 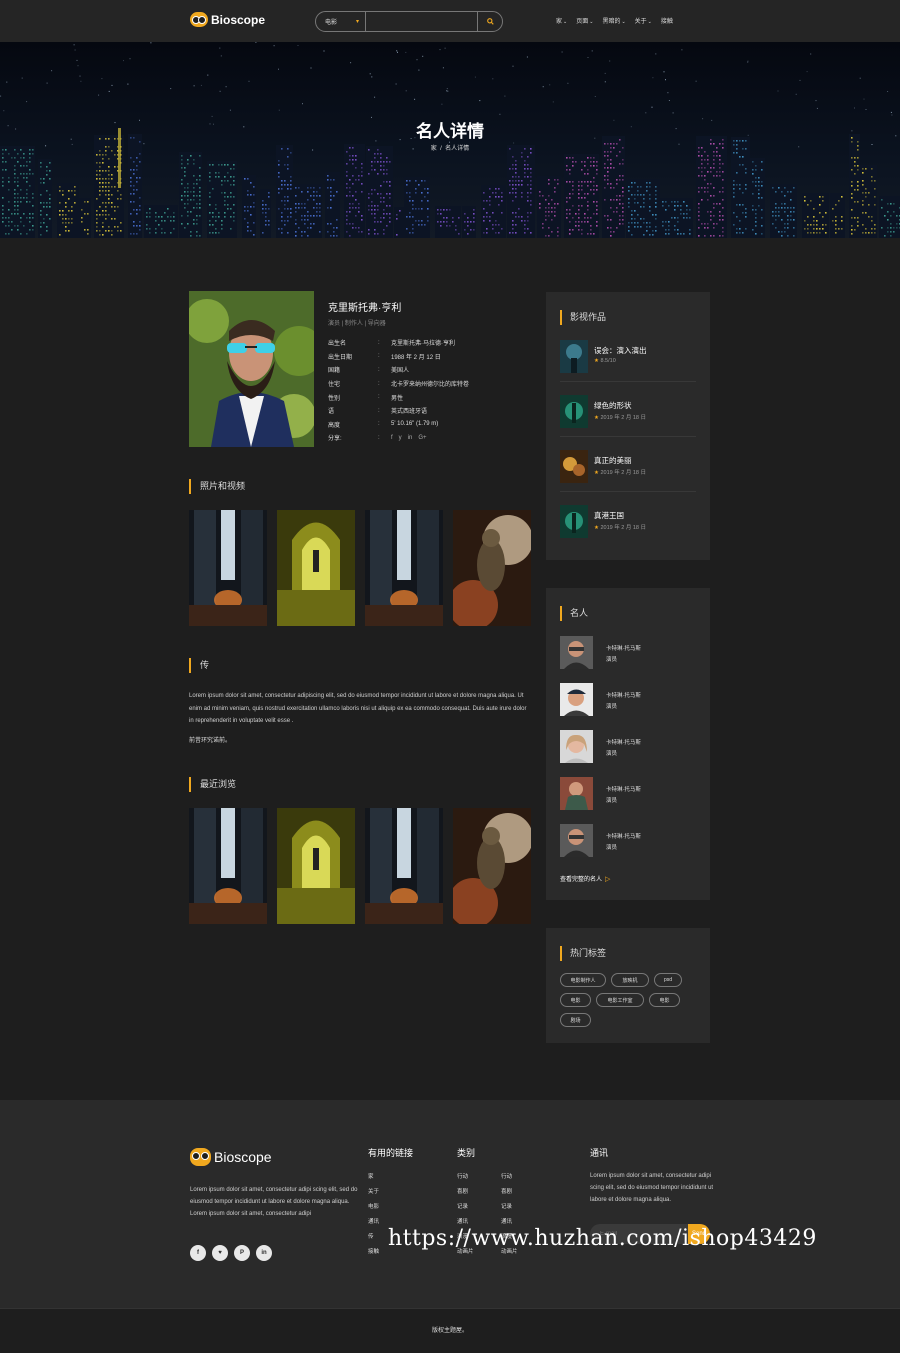 What do you see at coordinates (373, 1209) in the screenshot?
I see `footer-link: 电影` at bounding box center [373, 1209].